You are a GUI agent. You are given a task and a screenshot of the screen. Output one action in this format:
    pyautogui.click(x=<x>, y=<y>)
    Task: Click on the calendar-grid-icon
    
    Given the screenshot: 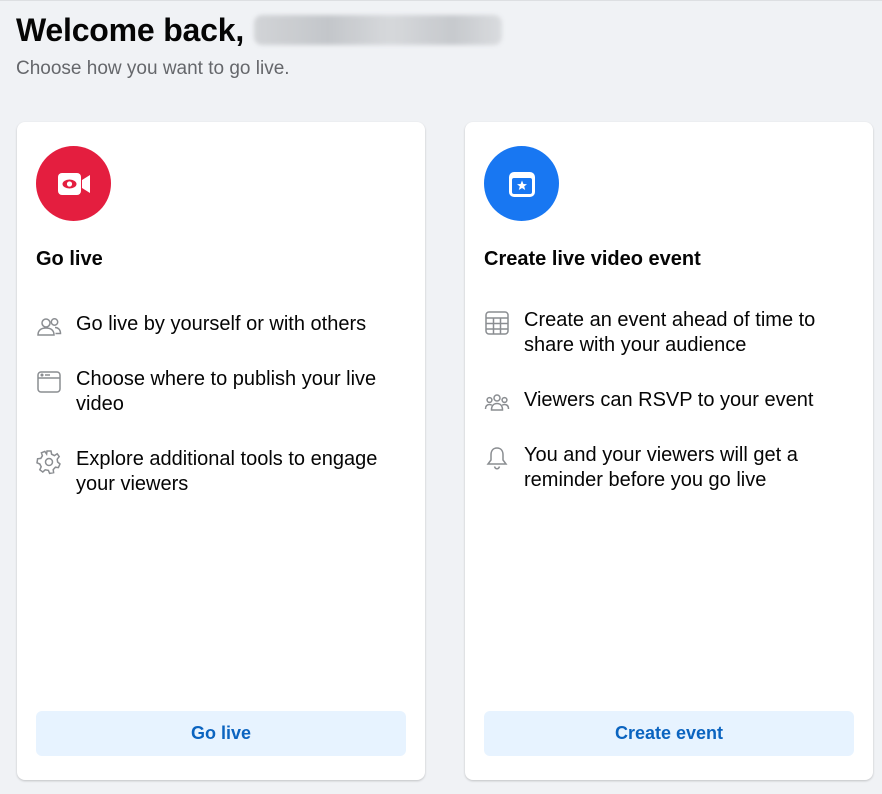 What is the action you would take?
    pyautogui.click(x=497, y=323)
    